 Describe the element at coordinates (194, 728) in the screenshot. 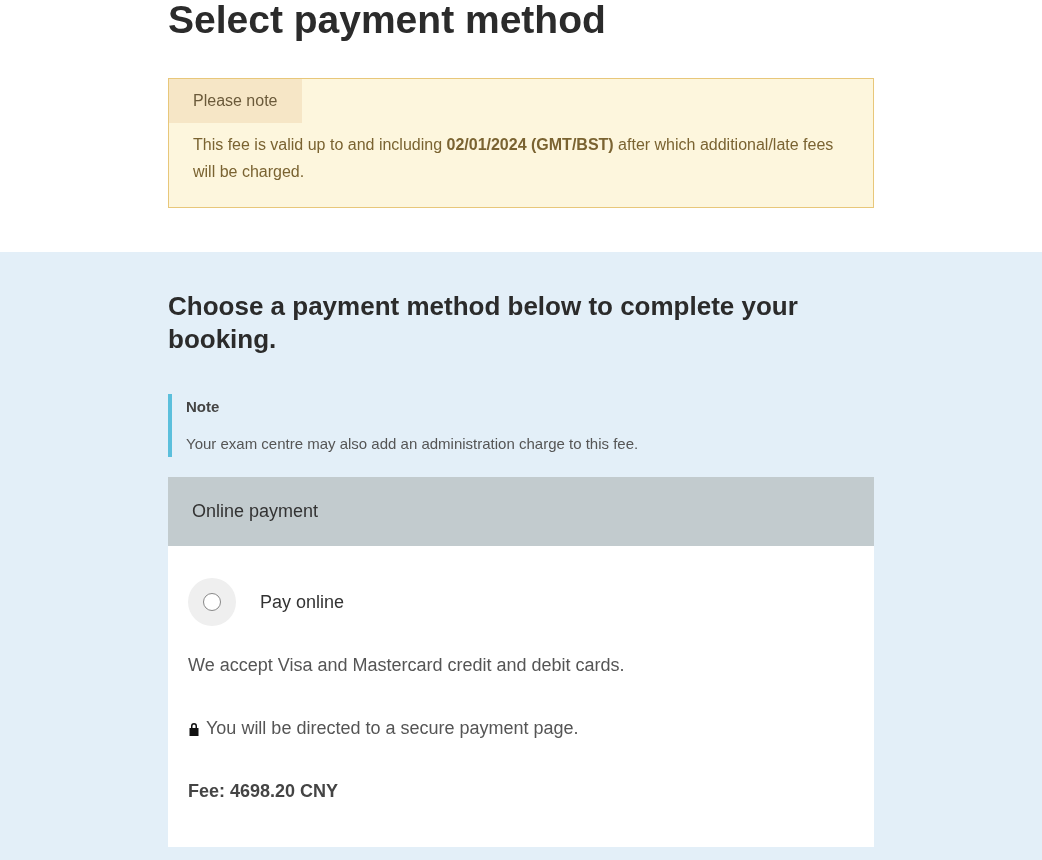

I see `lock-icon` at that location.